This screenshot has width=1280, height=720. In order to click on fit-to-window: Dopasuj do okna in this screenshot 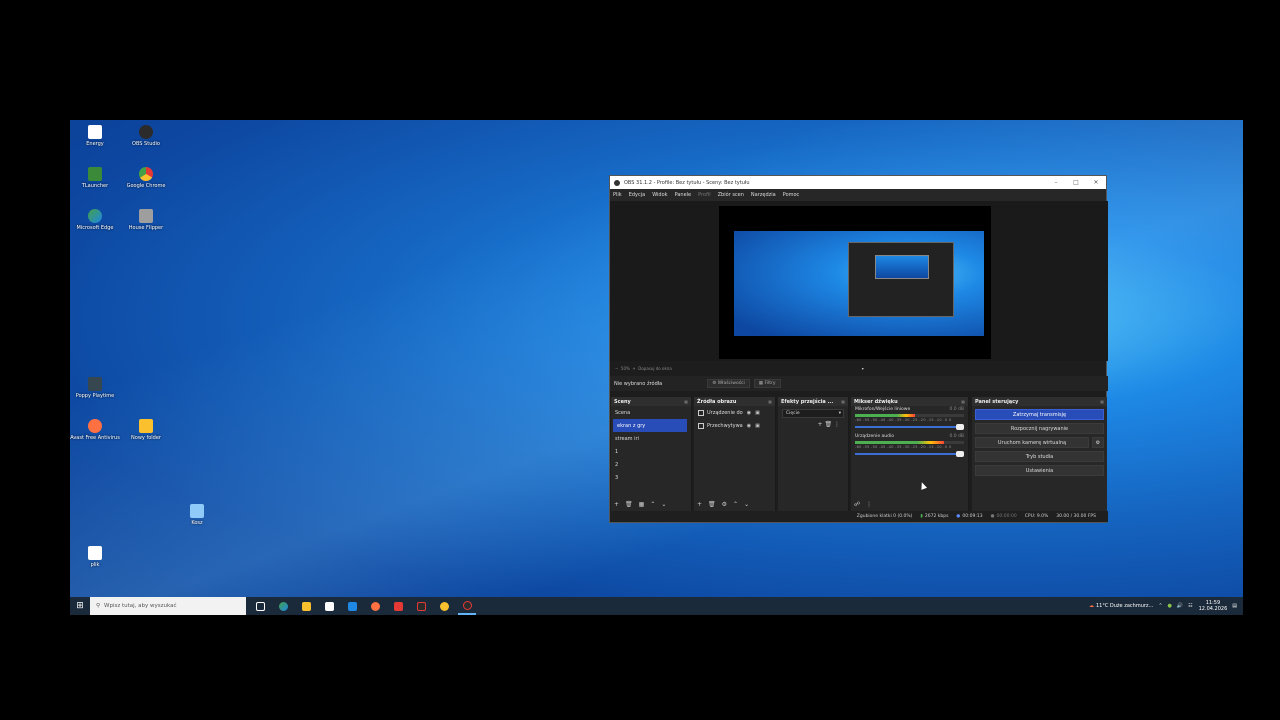, I will do `click(655, 368)`.